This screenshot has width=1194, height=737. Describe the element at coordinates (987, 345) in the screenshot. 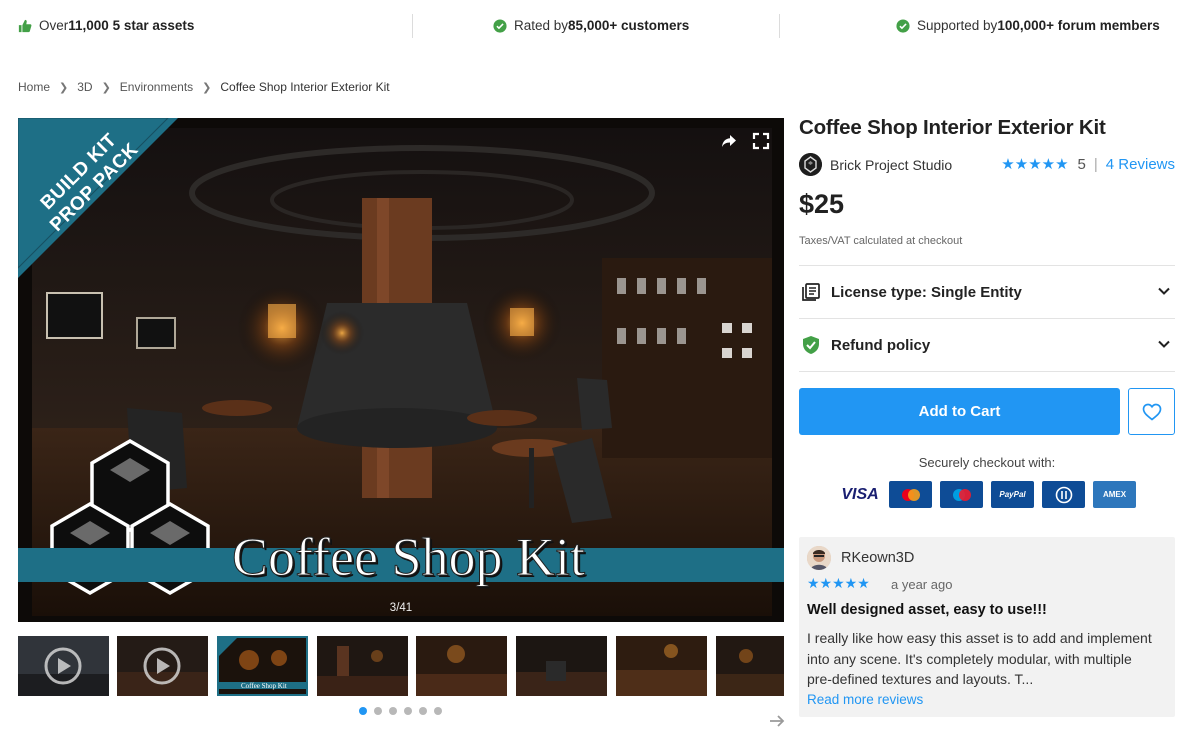

I see `refund-policy-accordion: Refund policy` at that location.